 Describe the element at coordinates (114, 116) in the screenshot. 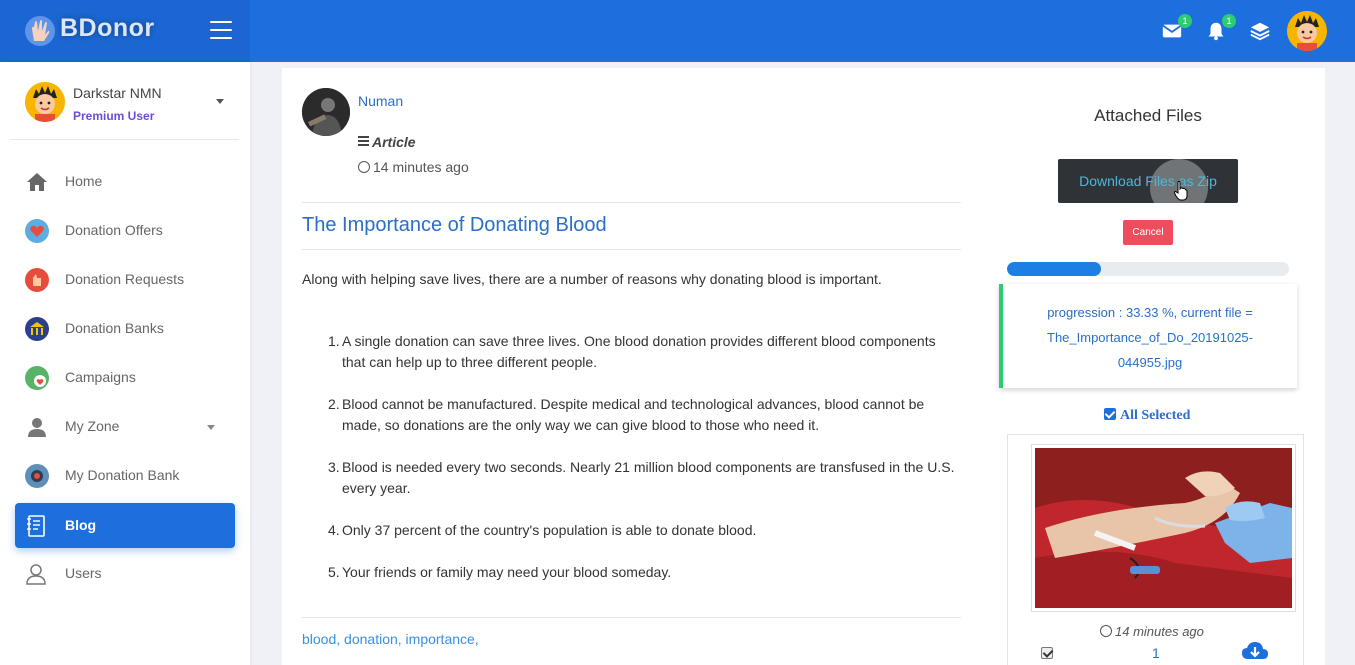

I see `user-role: Premium User` at that location.